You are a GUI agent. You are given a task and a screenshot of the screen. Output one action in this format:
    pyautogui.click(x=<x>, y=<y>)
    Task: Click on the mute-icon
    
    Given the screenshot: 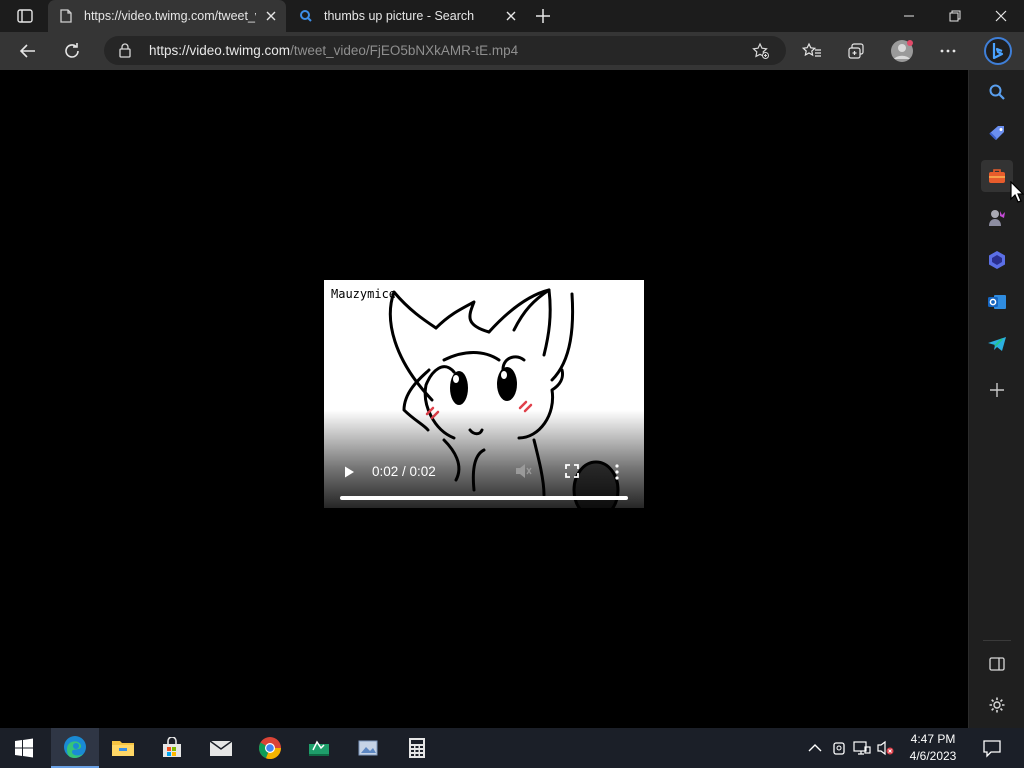 What is the action you would take?
    pyautogui.click(x=523, y=471)
    